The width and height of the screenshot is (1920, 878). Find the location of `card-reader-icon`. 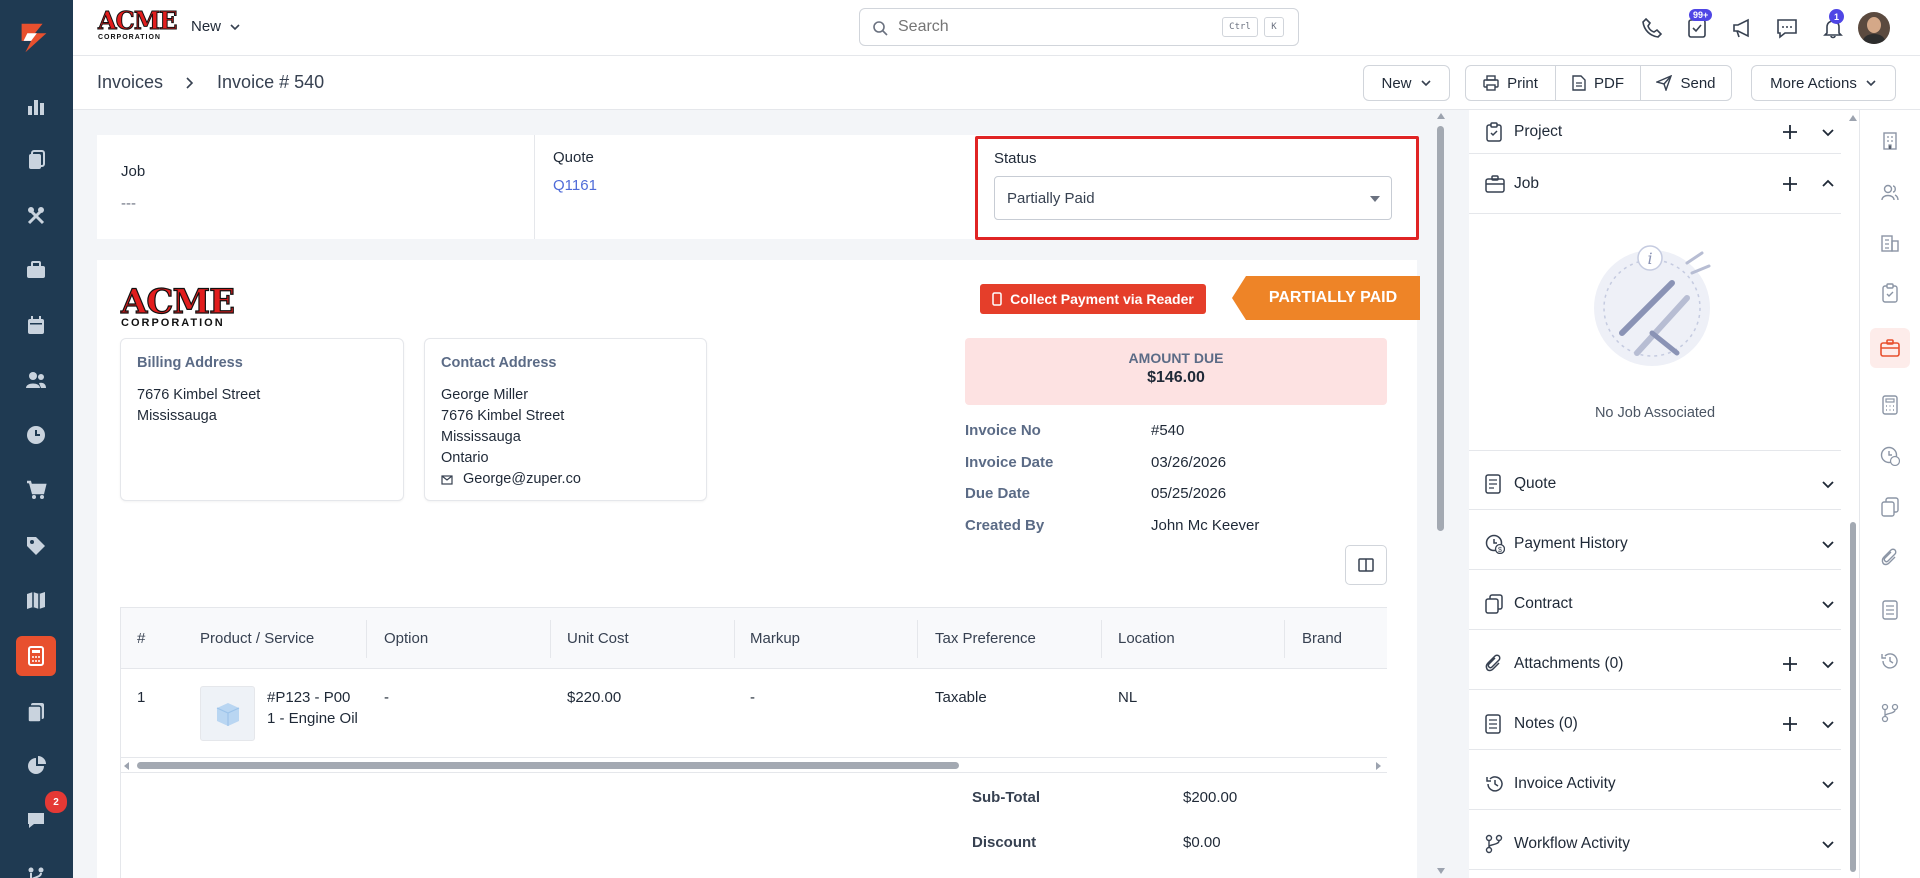

card-reader-icon is located at coordinates (997, 299).